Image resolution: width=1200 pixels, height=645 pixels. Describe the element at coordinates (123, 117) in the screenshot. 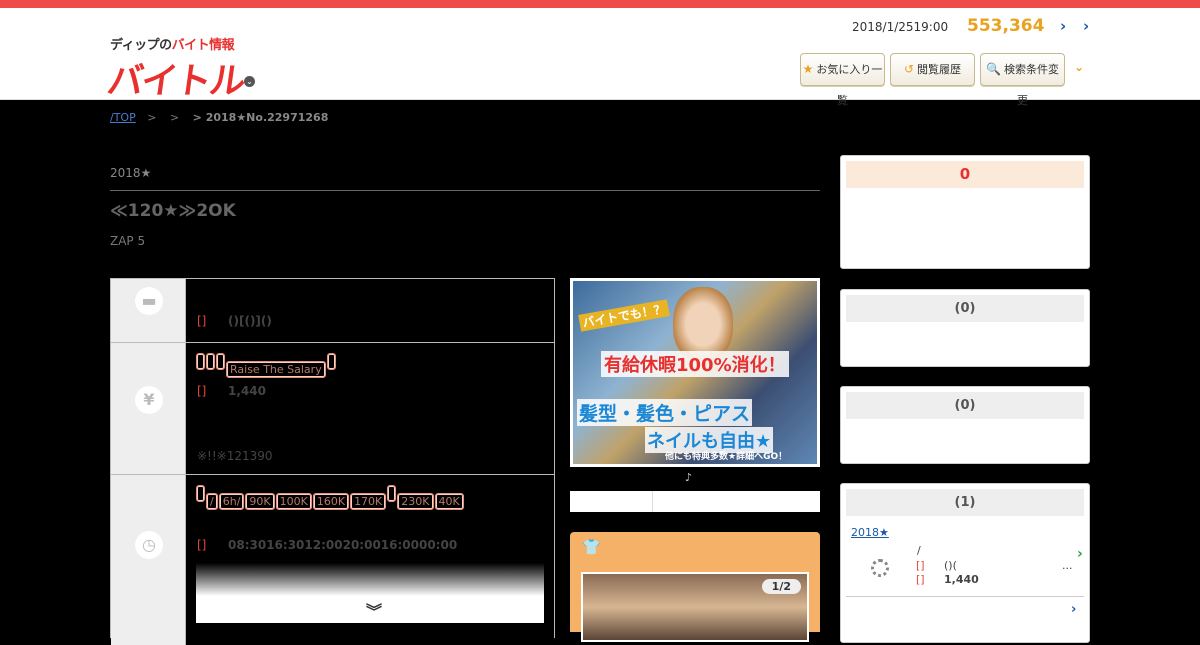

I see `breadcrumb-top-link: /TOP` at that location.